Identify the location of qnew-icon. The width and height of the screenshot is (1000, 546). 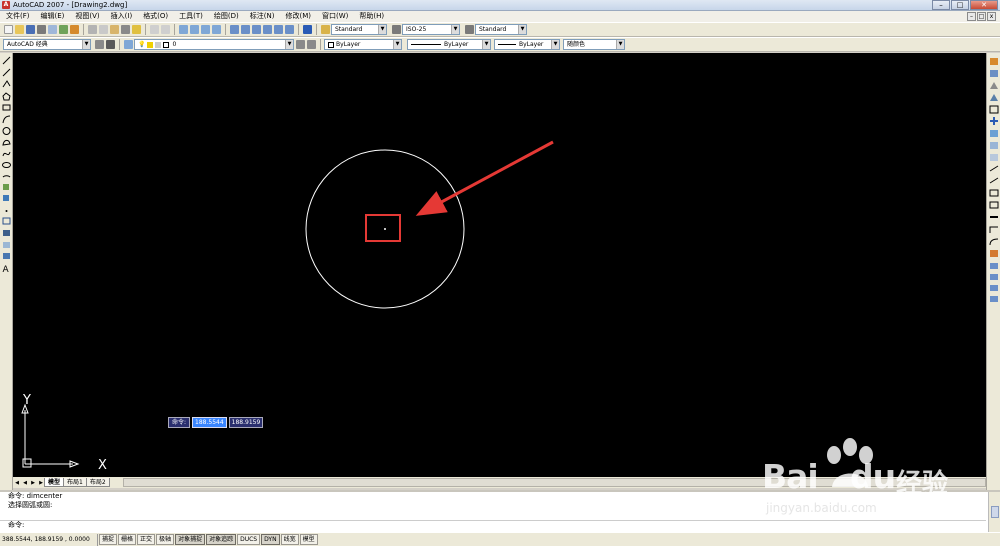
(8, 29).